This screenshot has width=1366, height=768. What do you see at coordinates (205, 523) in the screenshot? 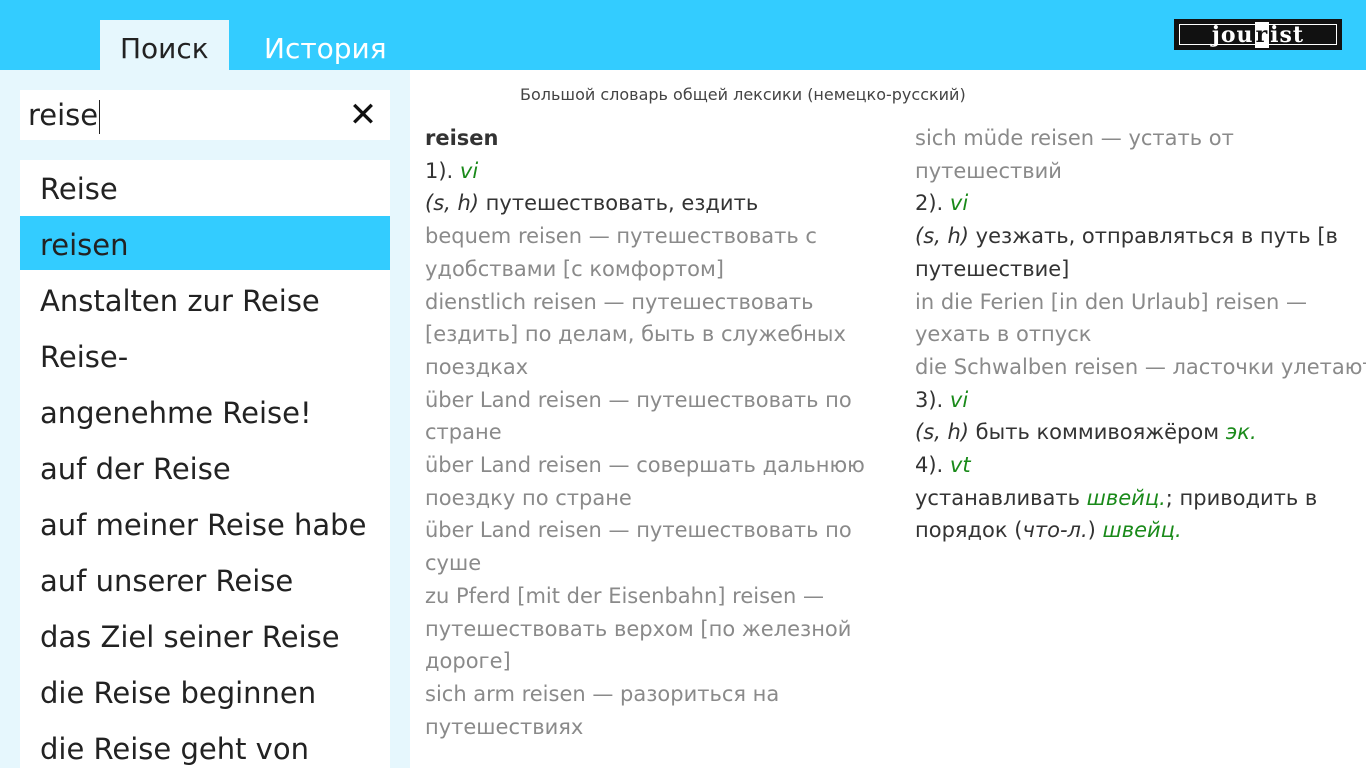
I see `list-item: auf meiner Reise habe` at bounding box center [205, 523].